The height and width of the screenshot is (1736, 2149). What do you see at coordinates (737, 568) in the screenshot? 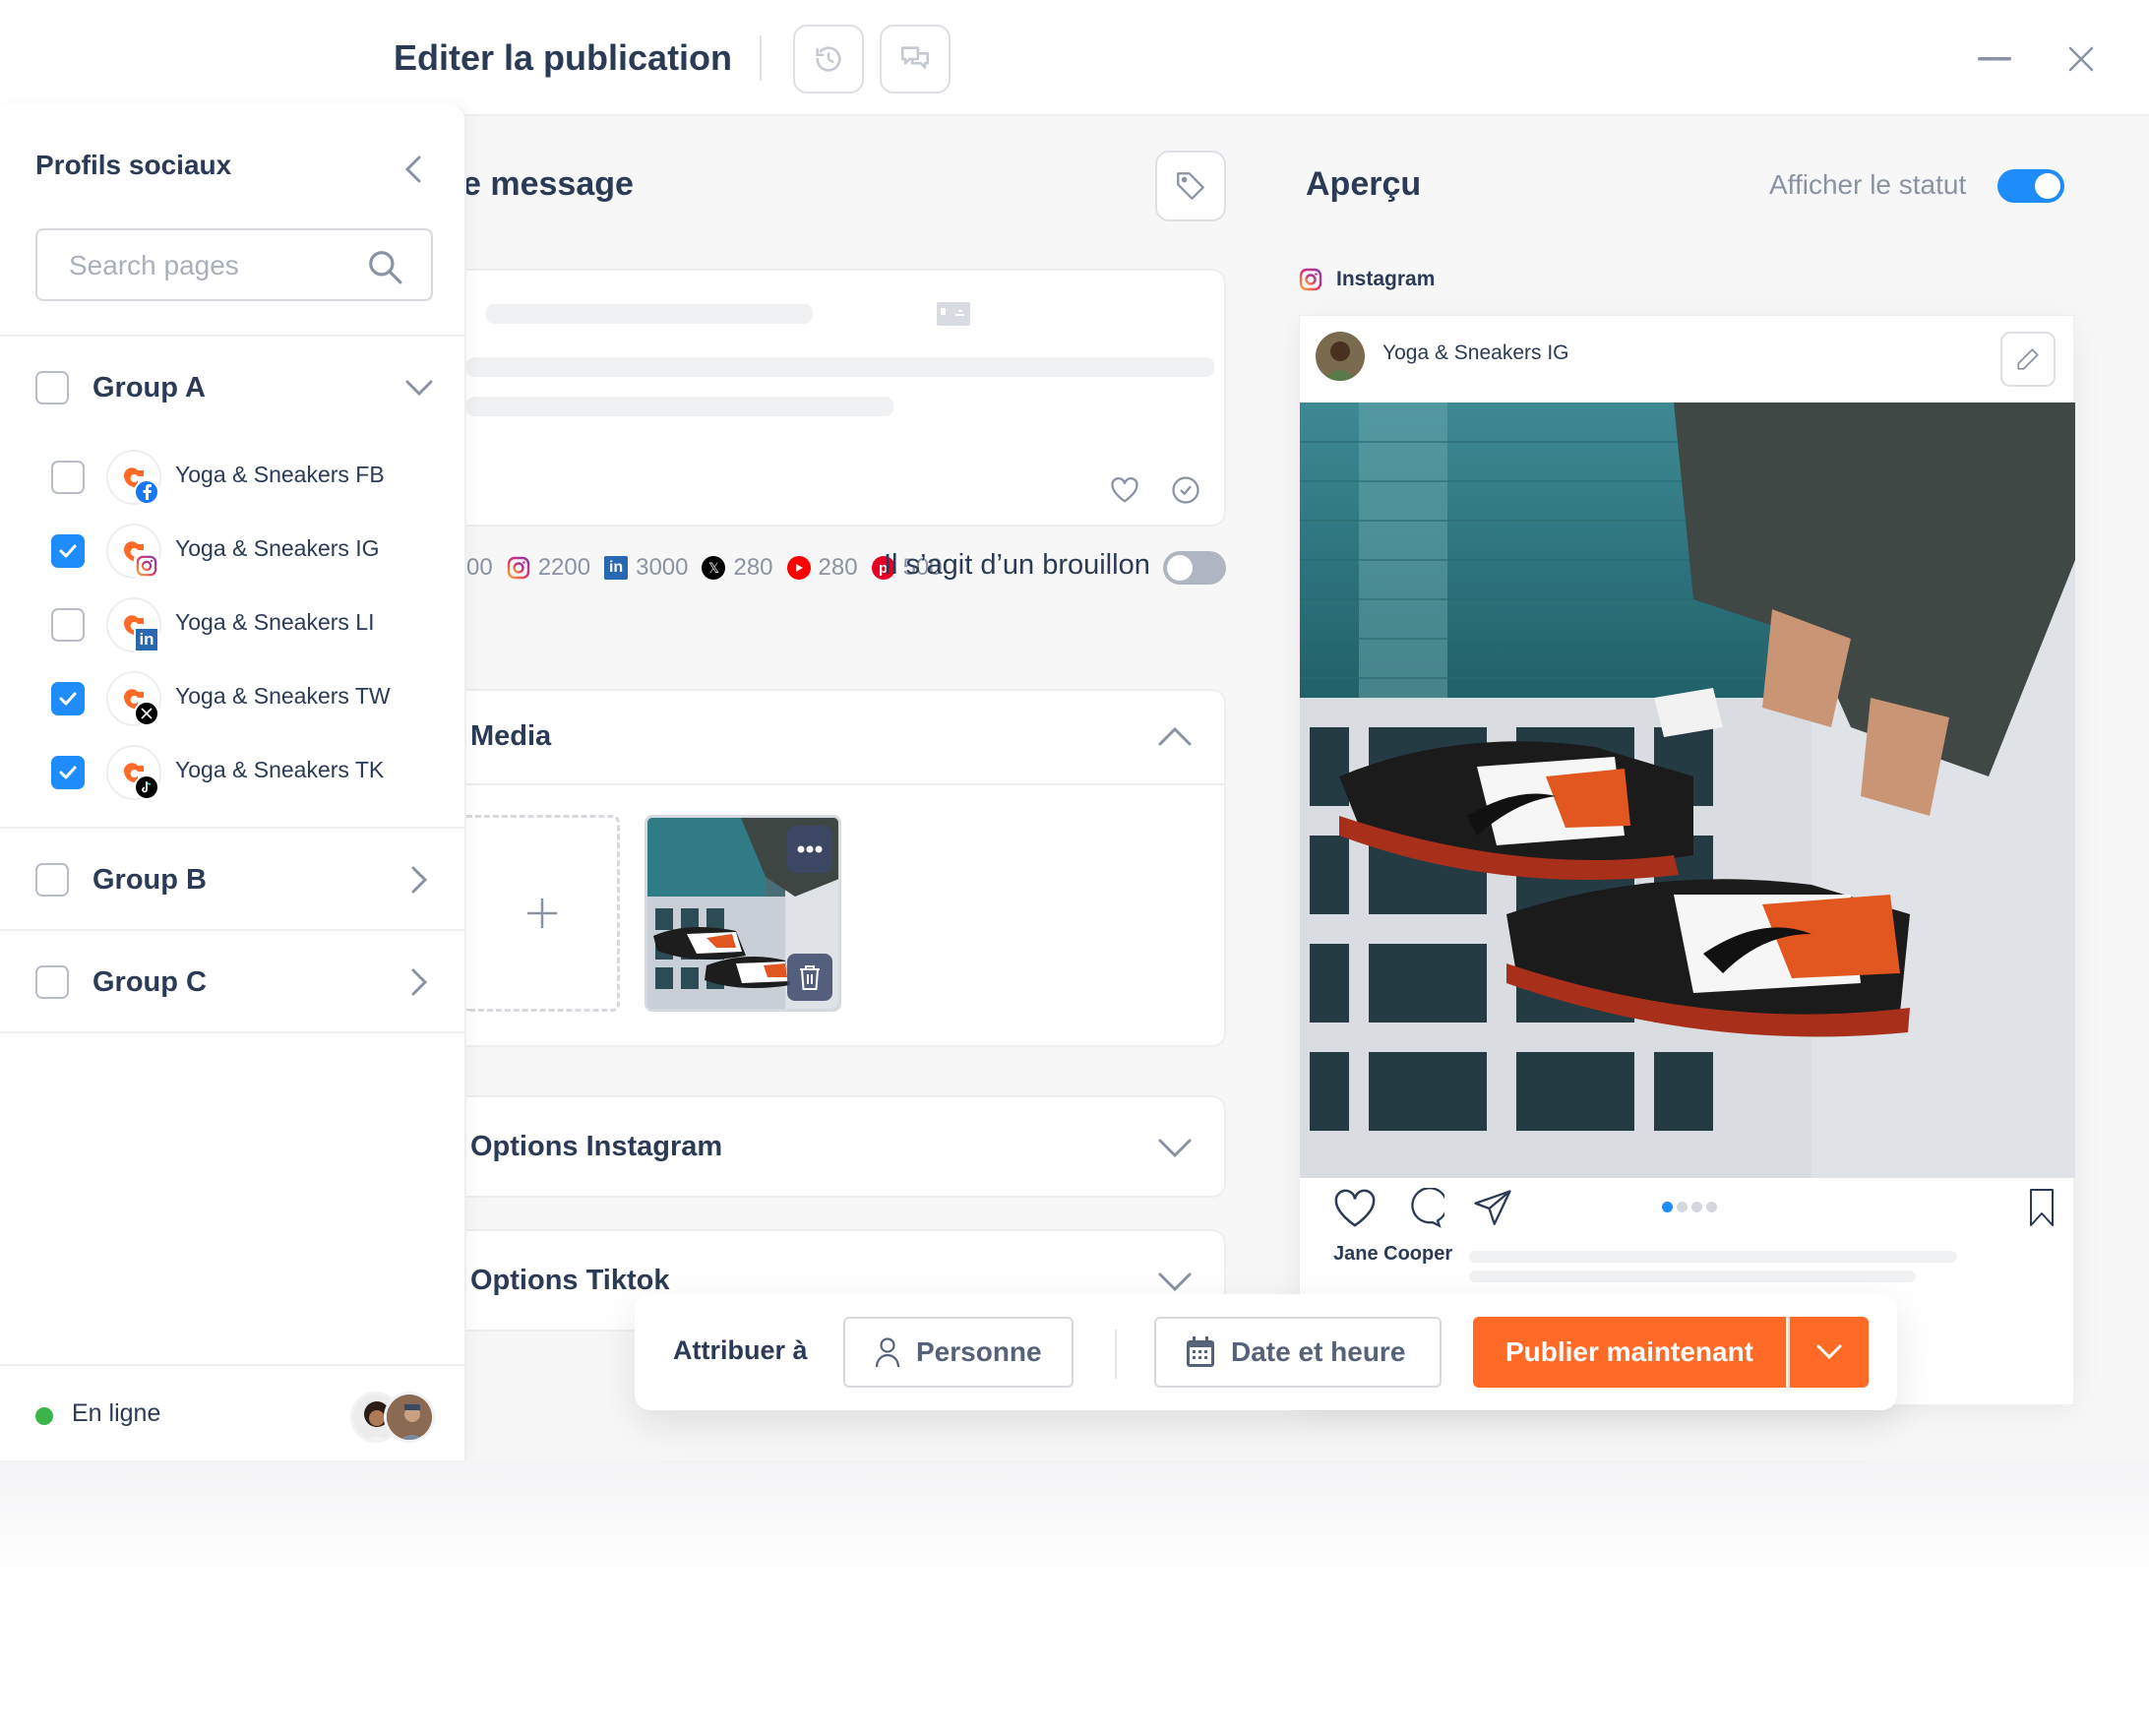
I see `counter-x: 𝕏 280` at bounding box center [737, 568].